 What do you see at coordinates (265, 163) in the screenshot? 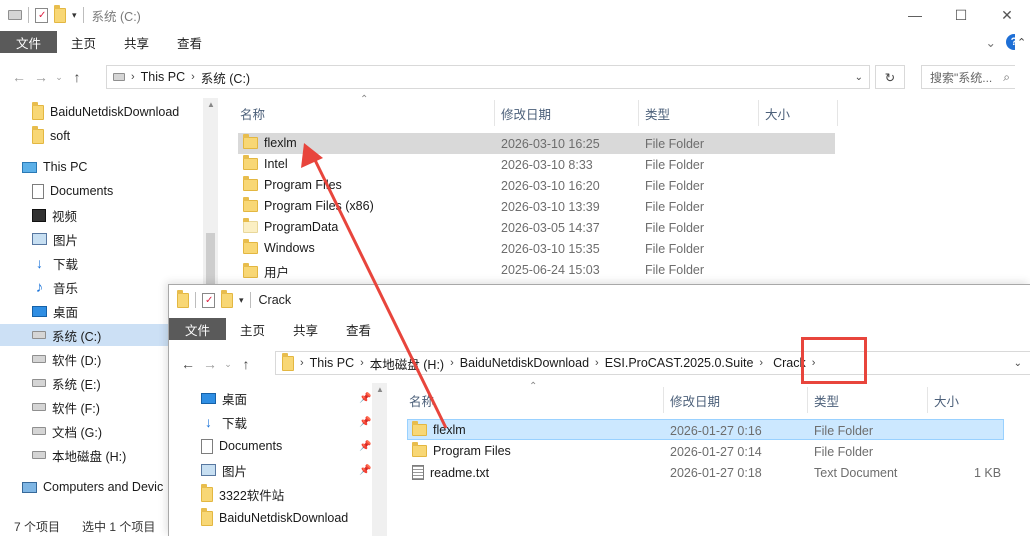
I see `table-row: Intel` at bounding box center [265, 163].